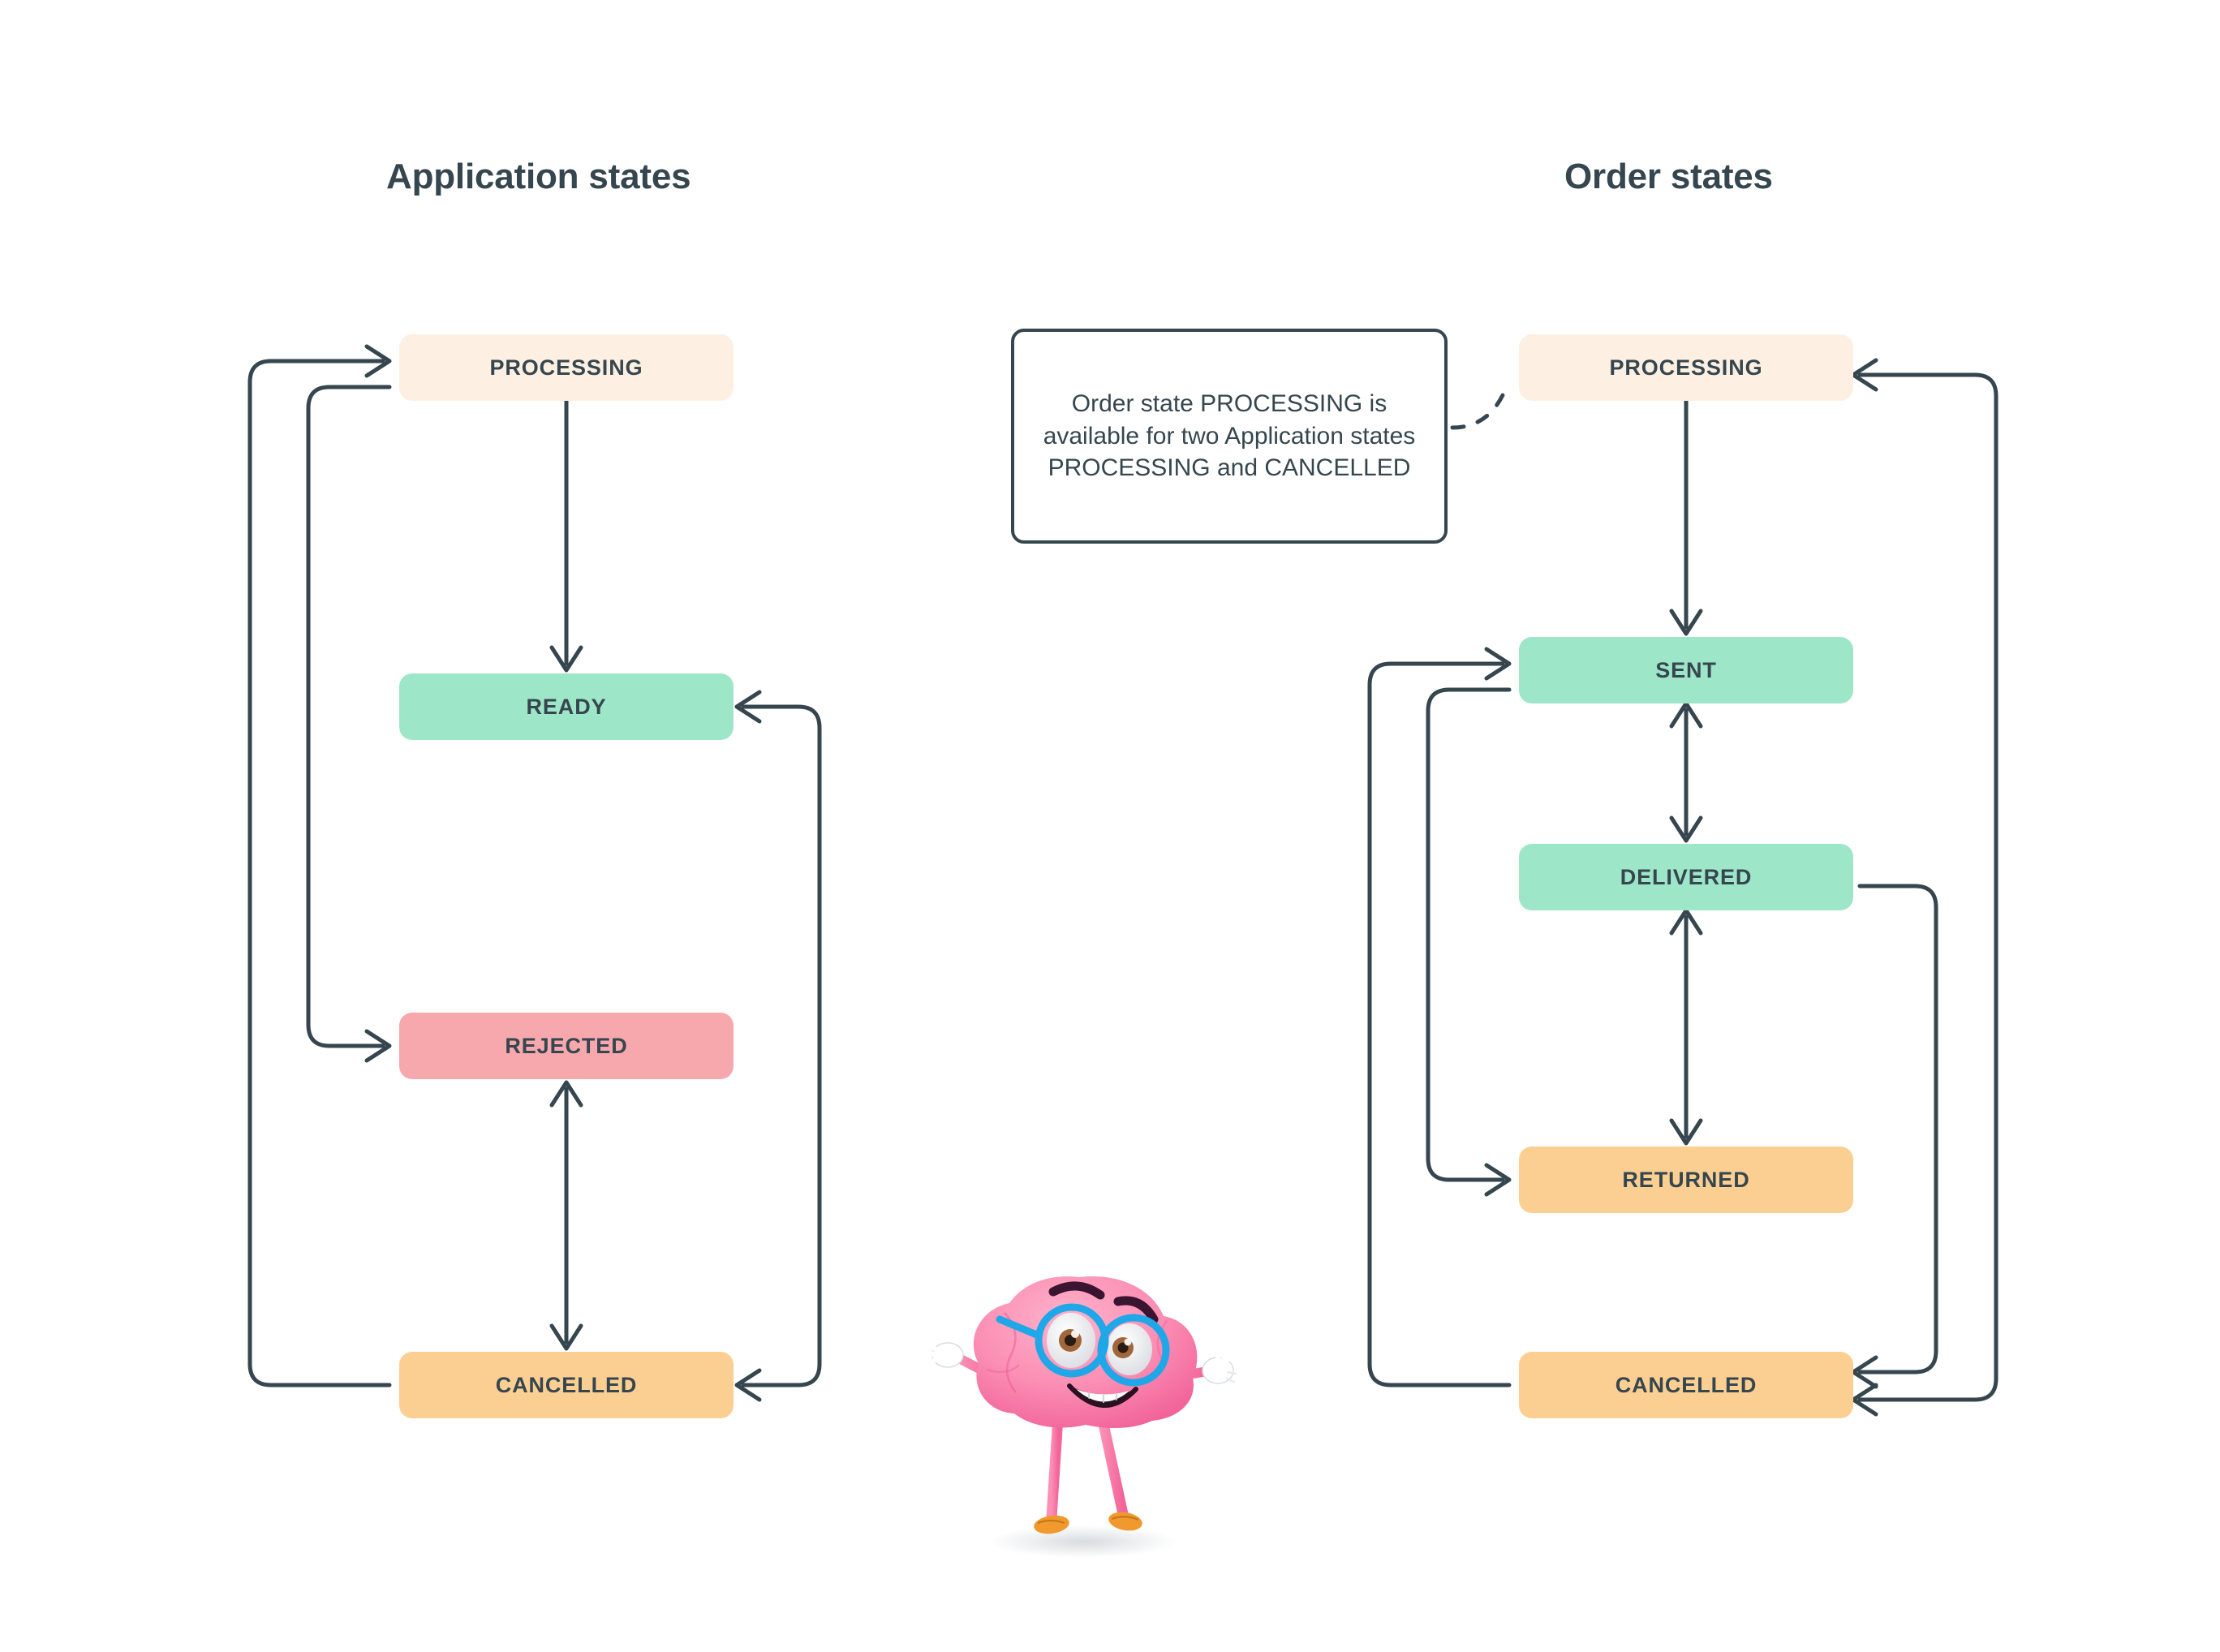 The width and height of the screenshot is (2220, 1652). I want to click on state-node-application-rejected: REJECTED, so click(566, 1046).